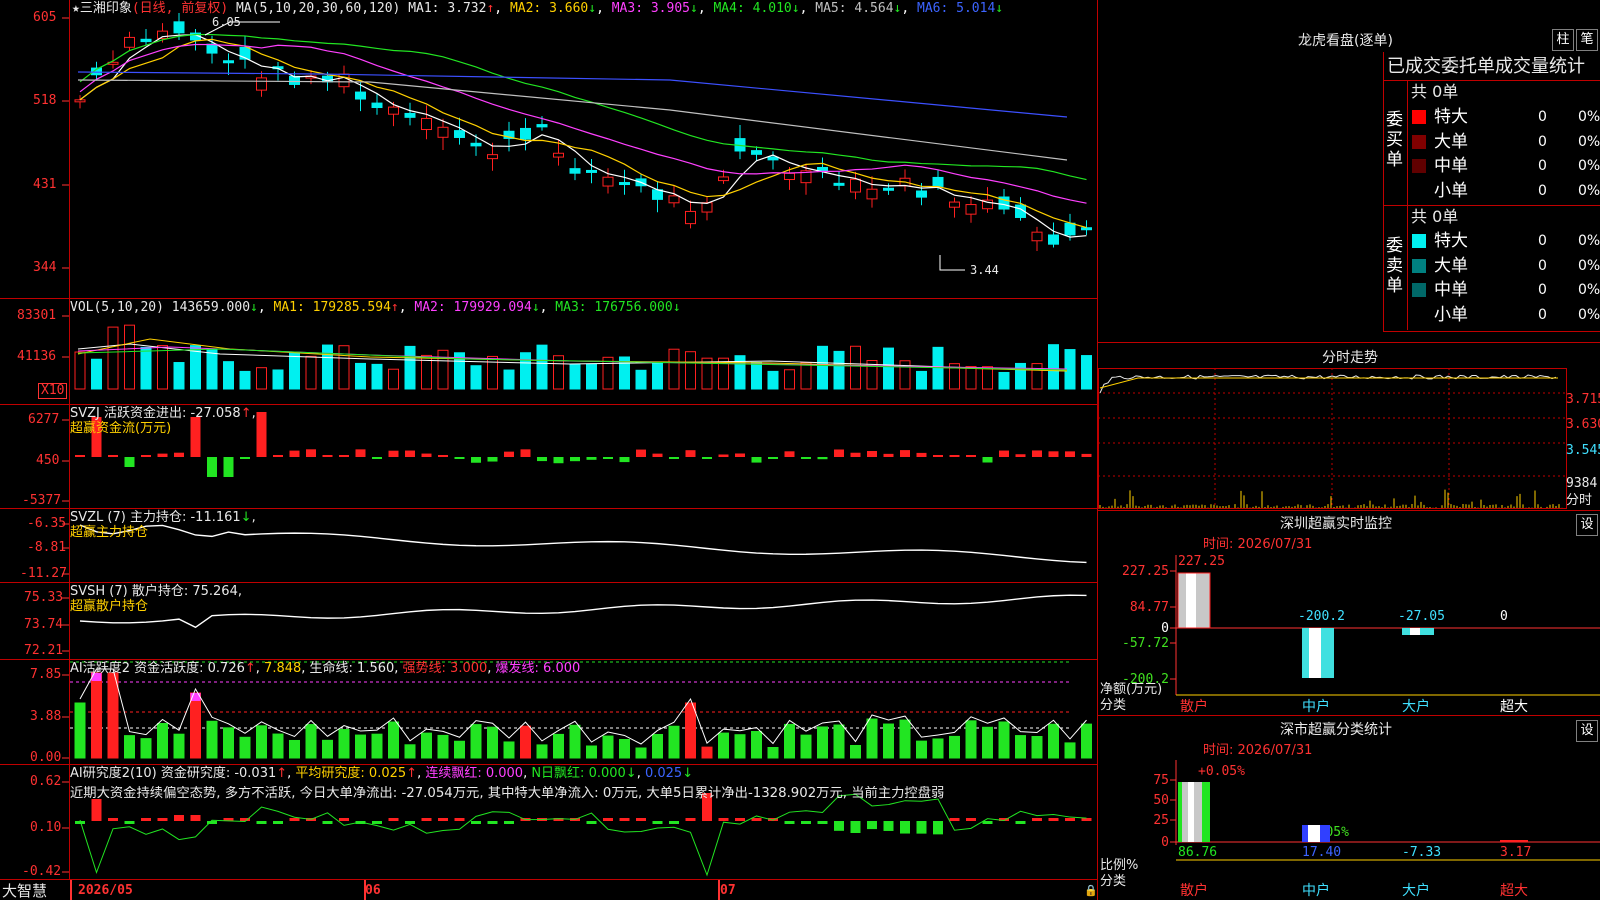 The width and height of the screenshot is (1600, 900). I want to click on sh-bar-super, so click(1514, 841).